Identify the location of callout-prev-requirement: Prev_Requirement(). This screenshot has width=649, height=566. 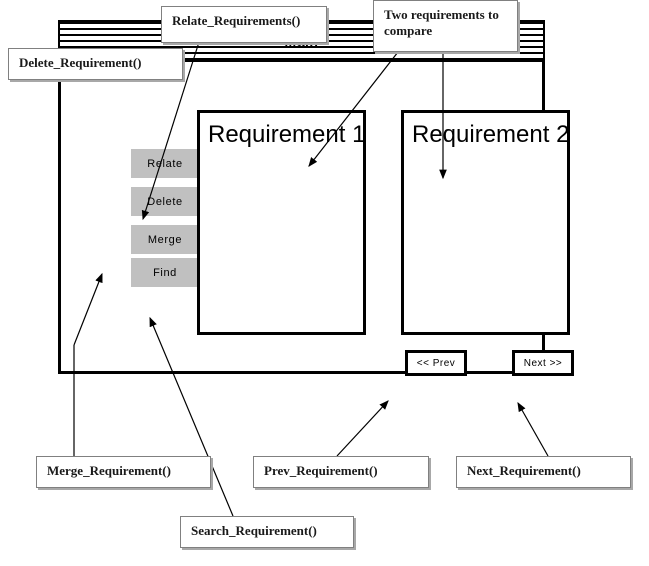
(341, 472).